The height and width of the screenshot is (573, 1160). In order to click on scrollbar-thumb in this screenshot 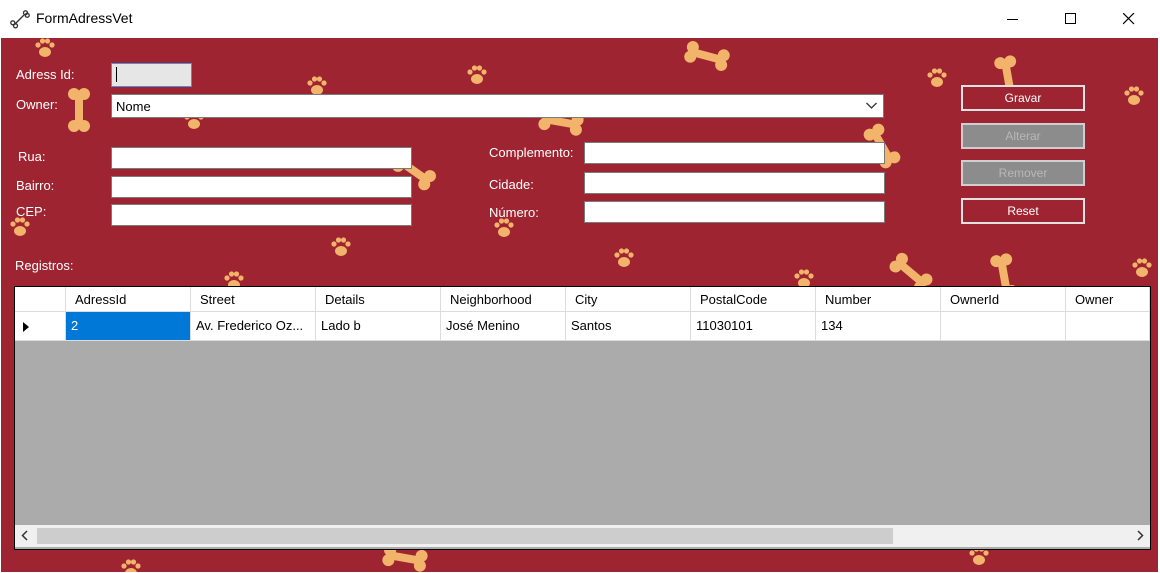, I will do `click(465, 536)`.